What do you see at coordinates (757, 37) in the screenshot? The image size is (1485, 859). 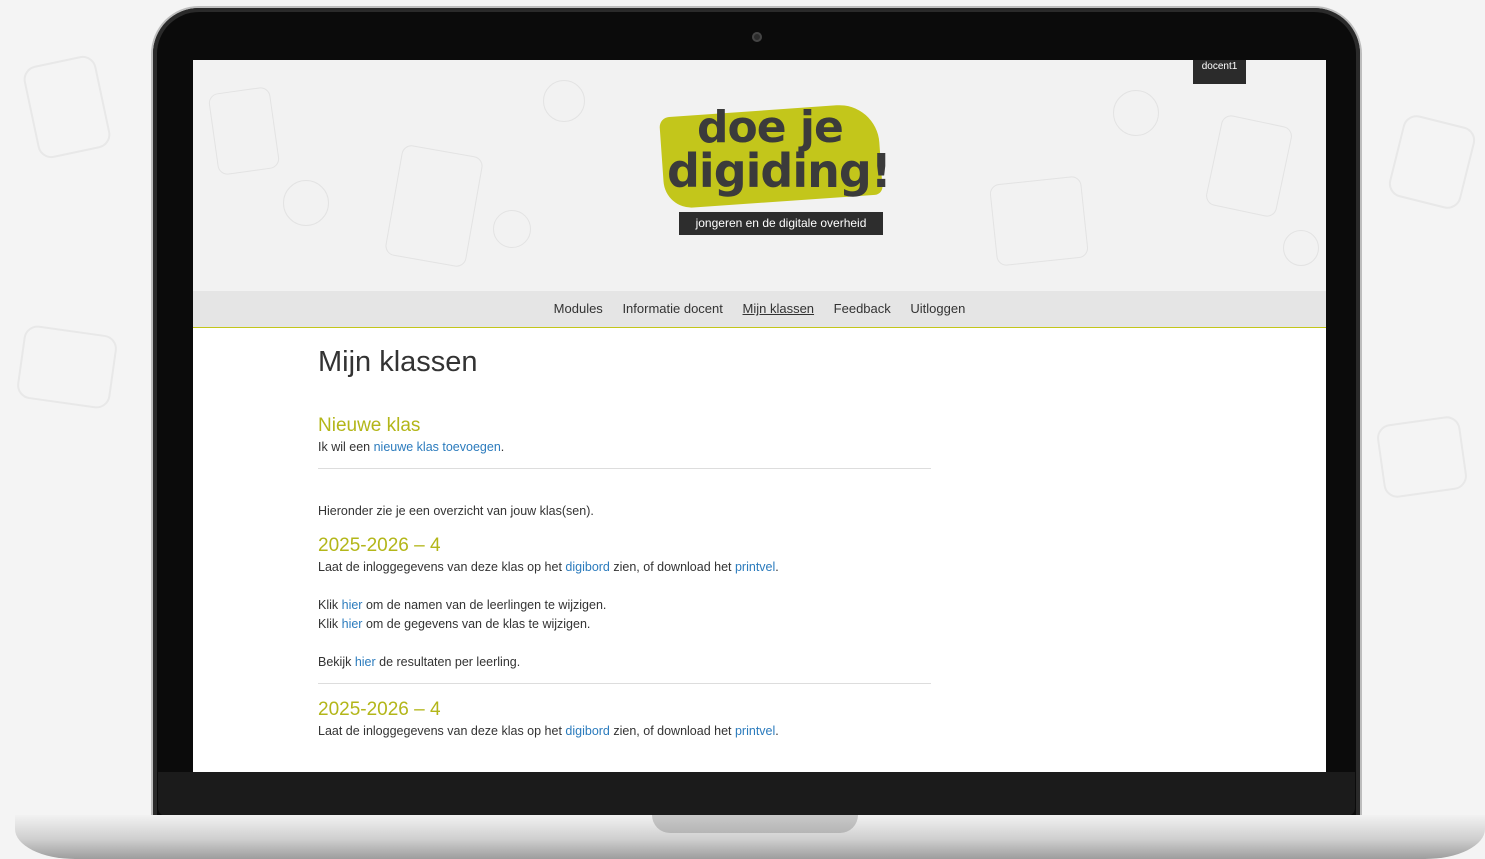 I see `camera-icon` at bounding box center [757, 37].